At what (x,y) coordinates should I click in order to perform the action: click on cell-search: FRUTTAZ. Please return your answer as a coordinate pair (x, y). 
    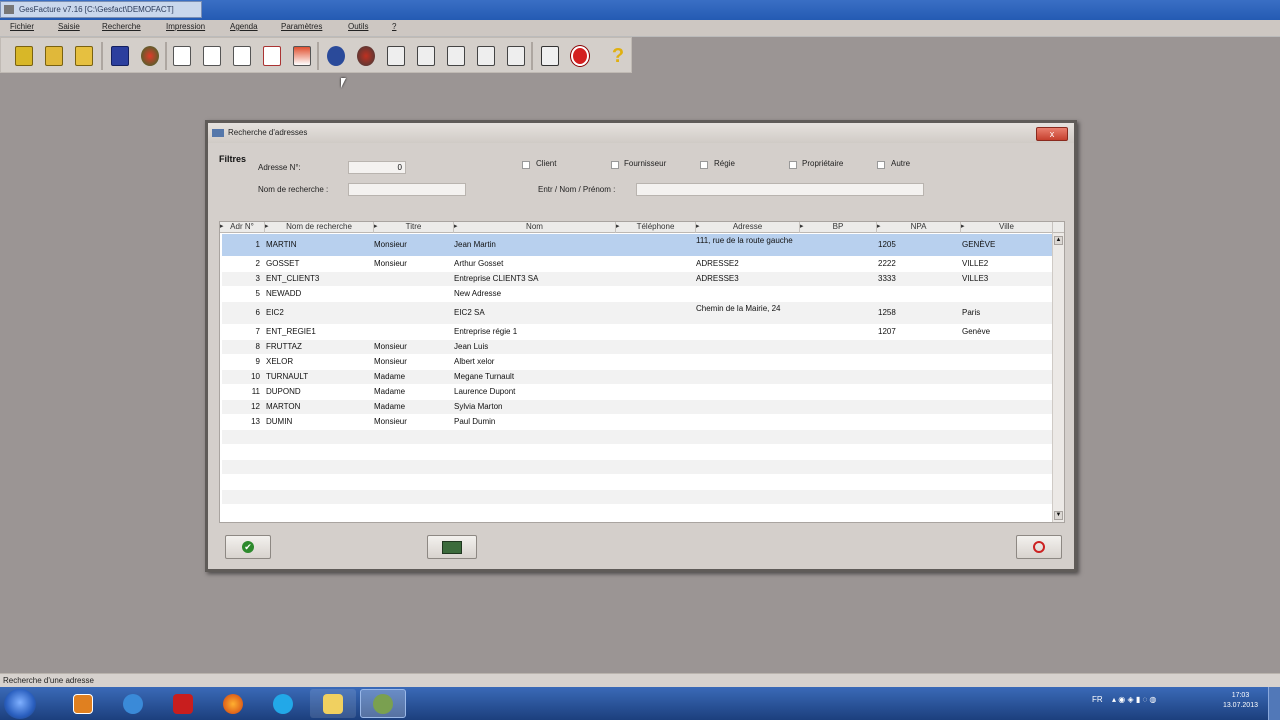
    Looking at the image, I should click on (284, 346).